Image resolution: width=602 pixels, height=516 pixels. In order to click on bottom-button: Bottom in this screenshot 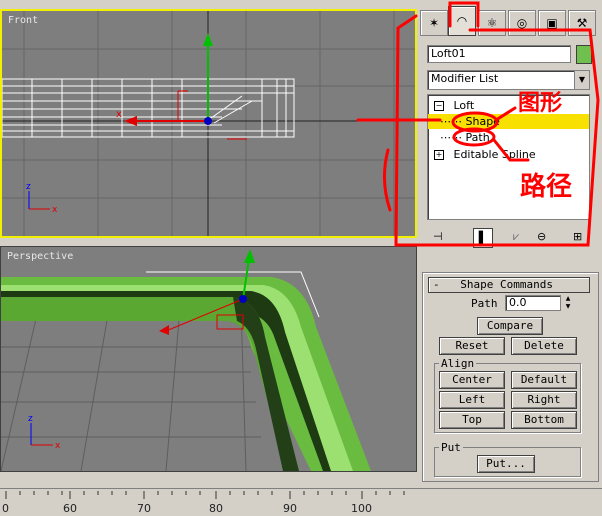, I will do `click(544, 420)`.